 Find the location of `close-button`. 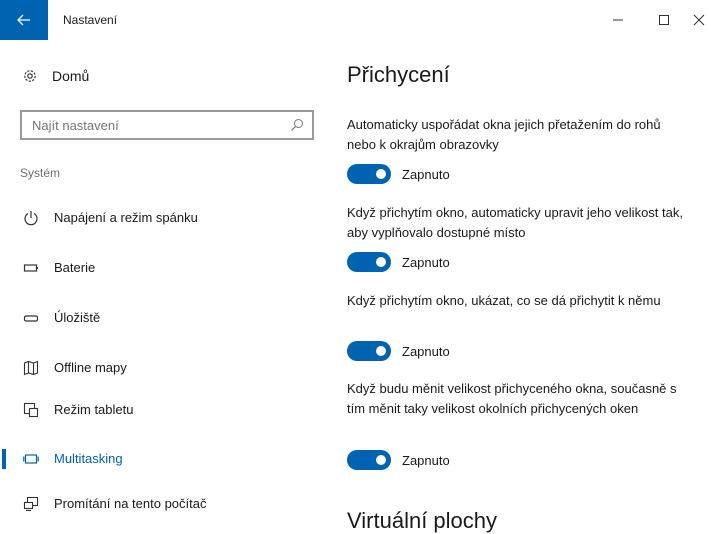

close-button is located at coordinates (699, 20).